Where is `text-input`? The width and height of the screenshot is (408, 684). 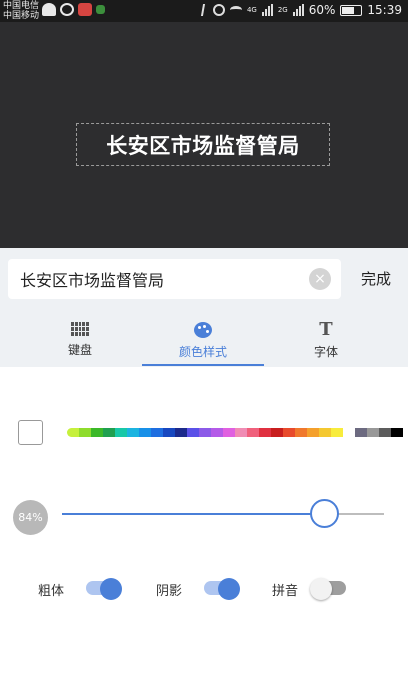
text-input is located at coordinates (160, 279).